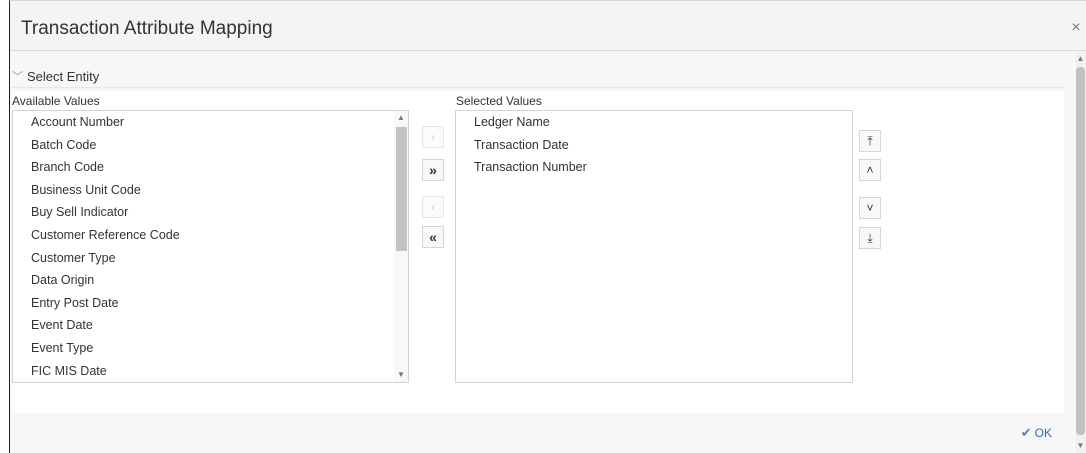 This screenshot has height=453, width=1086. I want to click on dialog-header: Transaction Attribute Mapping ×, so click(548, 26).